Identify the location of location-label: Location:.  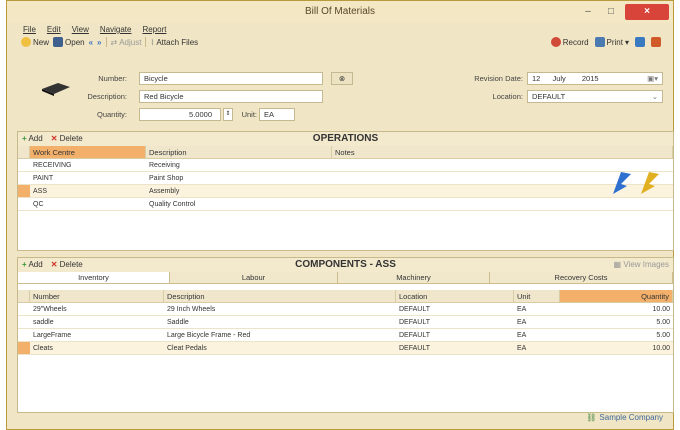
(507, 96).